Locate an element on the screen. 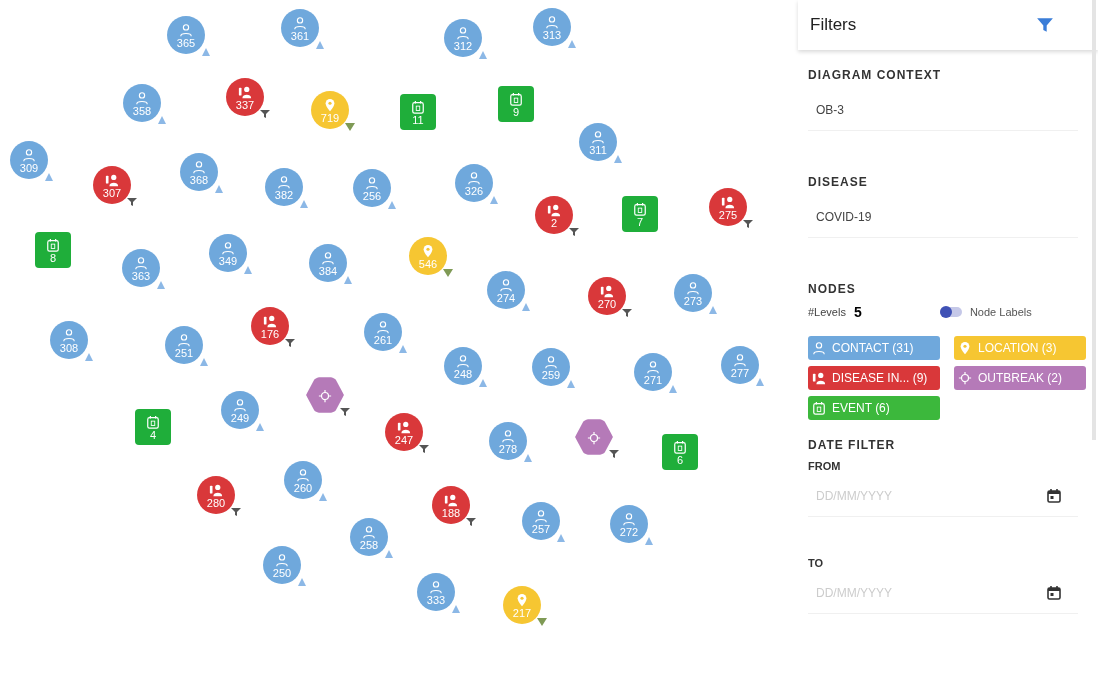 The width and height of the screenshot is (1098, 675). node-label: 308 is located at coordinates (69, 348).